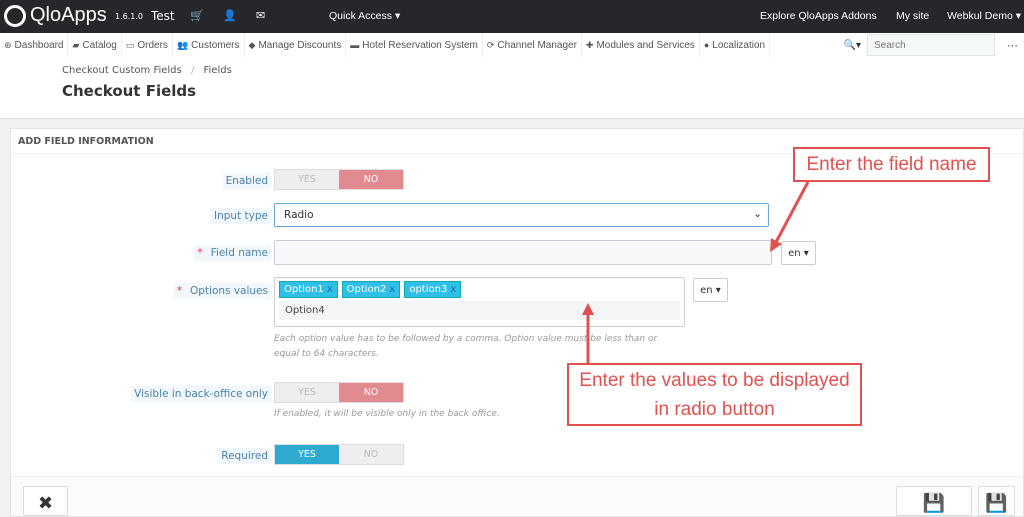 The image size is (1024, 517). I want to click on annotation-field-name: Enter the field name, so click(891, 164).